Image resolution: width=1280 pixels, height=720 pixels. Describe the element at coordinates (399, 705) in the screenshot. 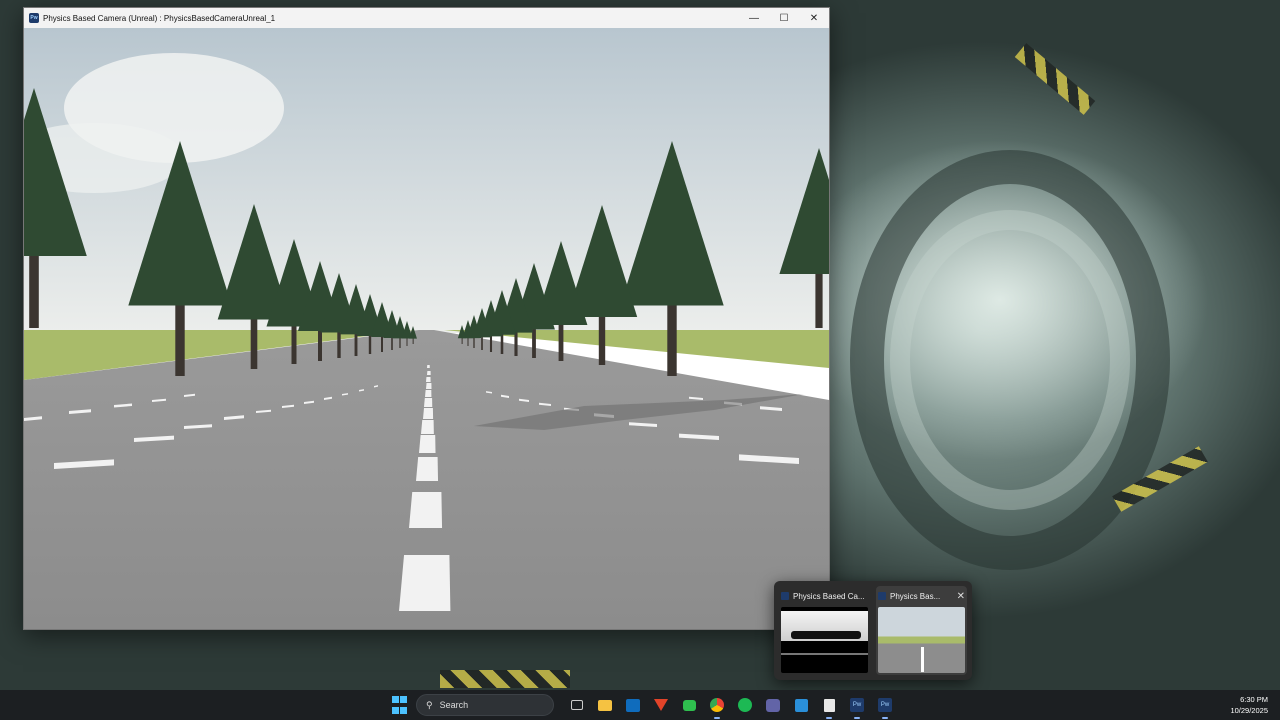

I see `windows-start-icon` at that location.